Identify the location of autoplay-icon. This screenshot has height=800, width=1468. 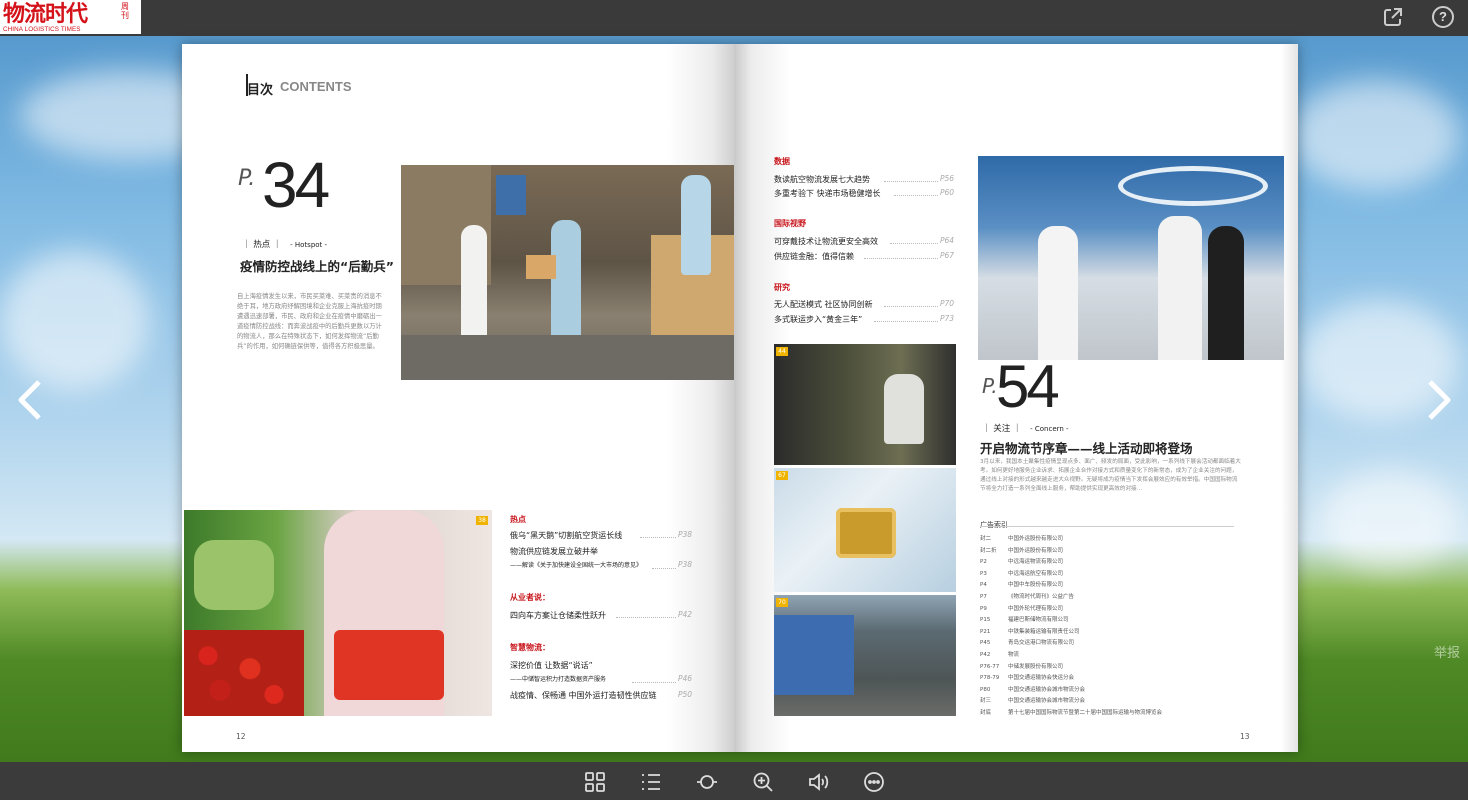
(707, 782).